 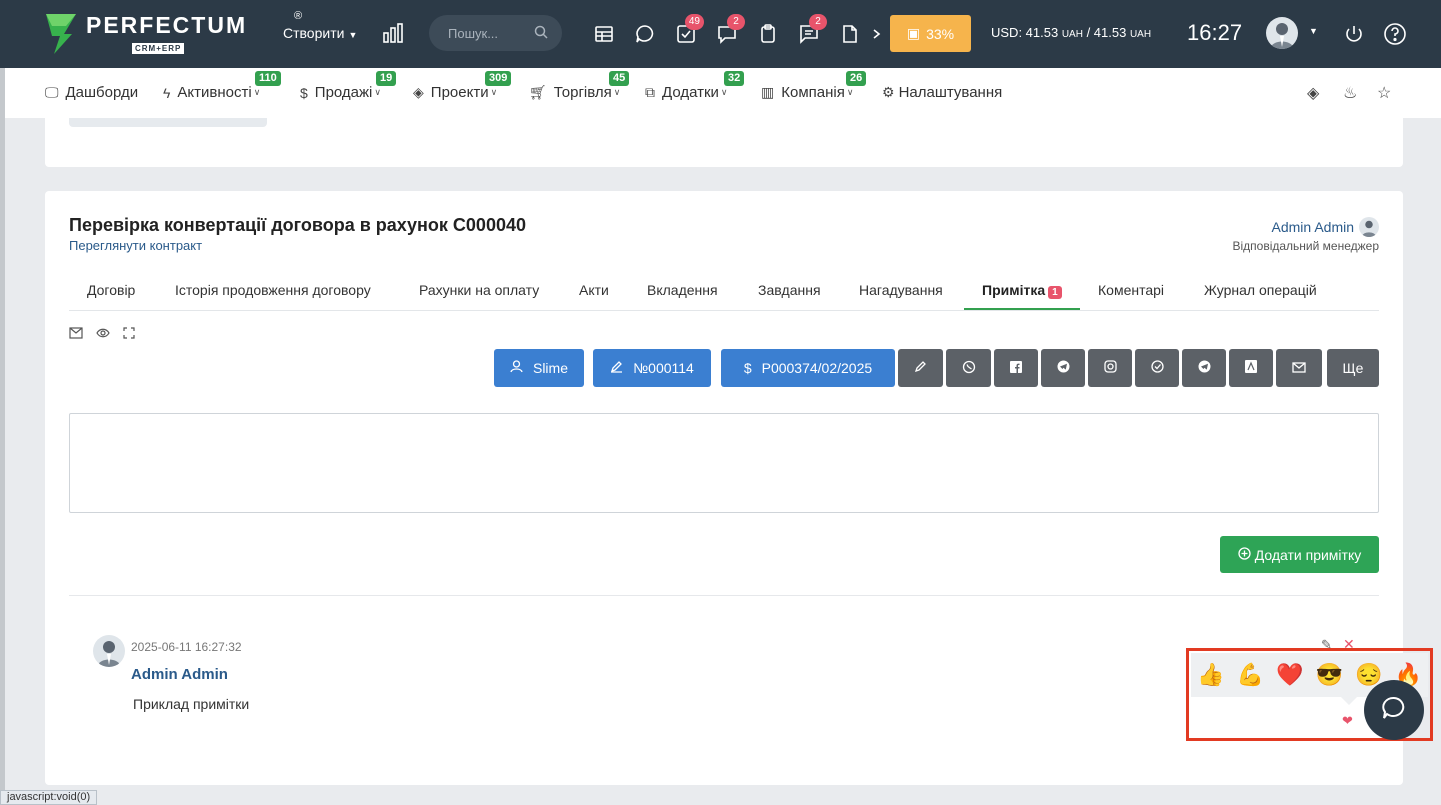 I want to click on popup-pointer, so click(x=1349, y=701).